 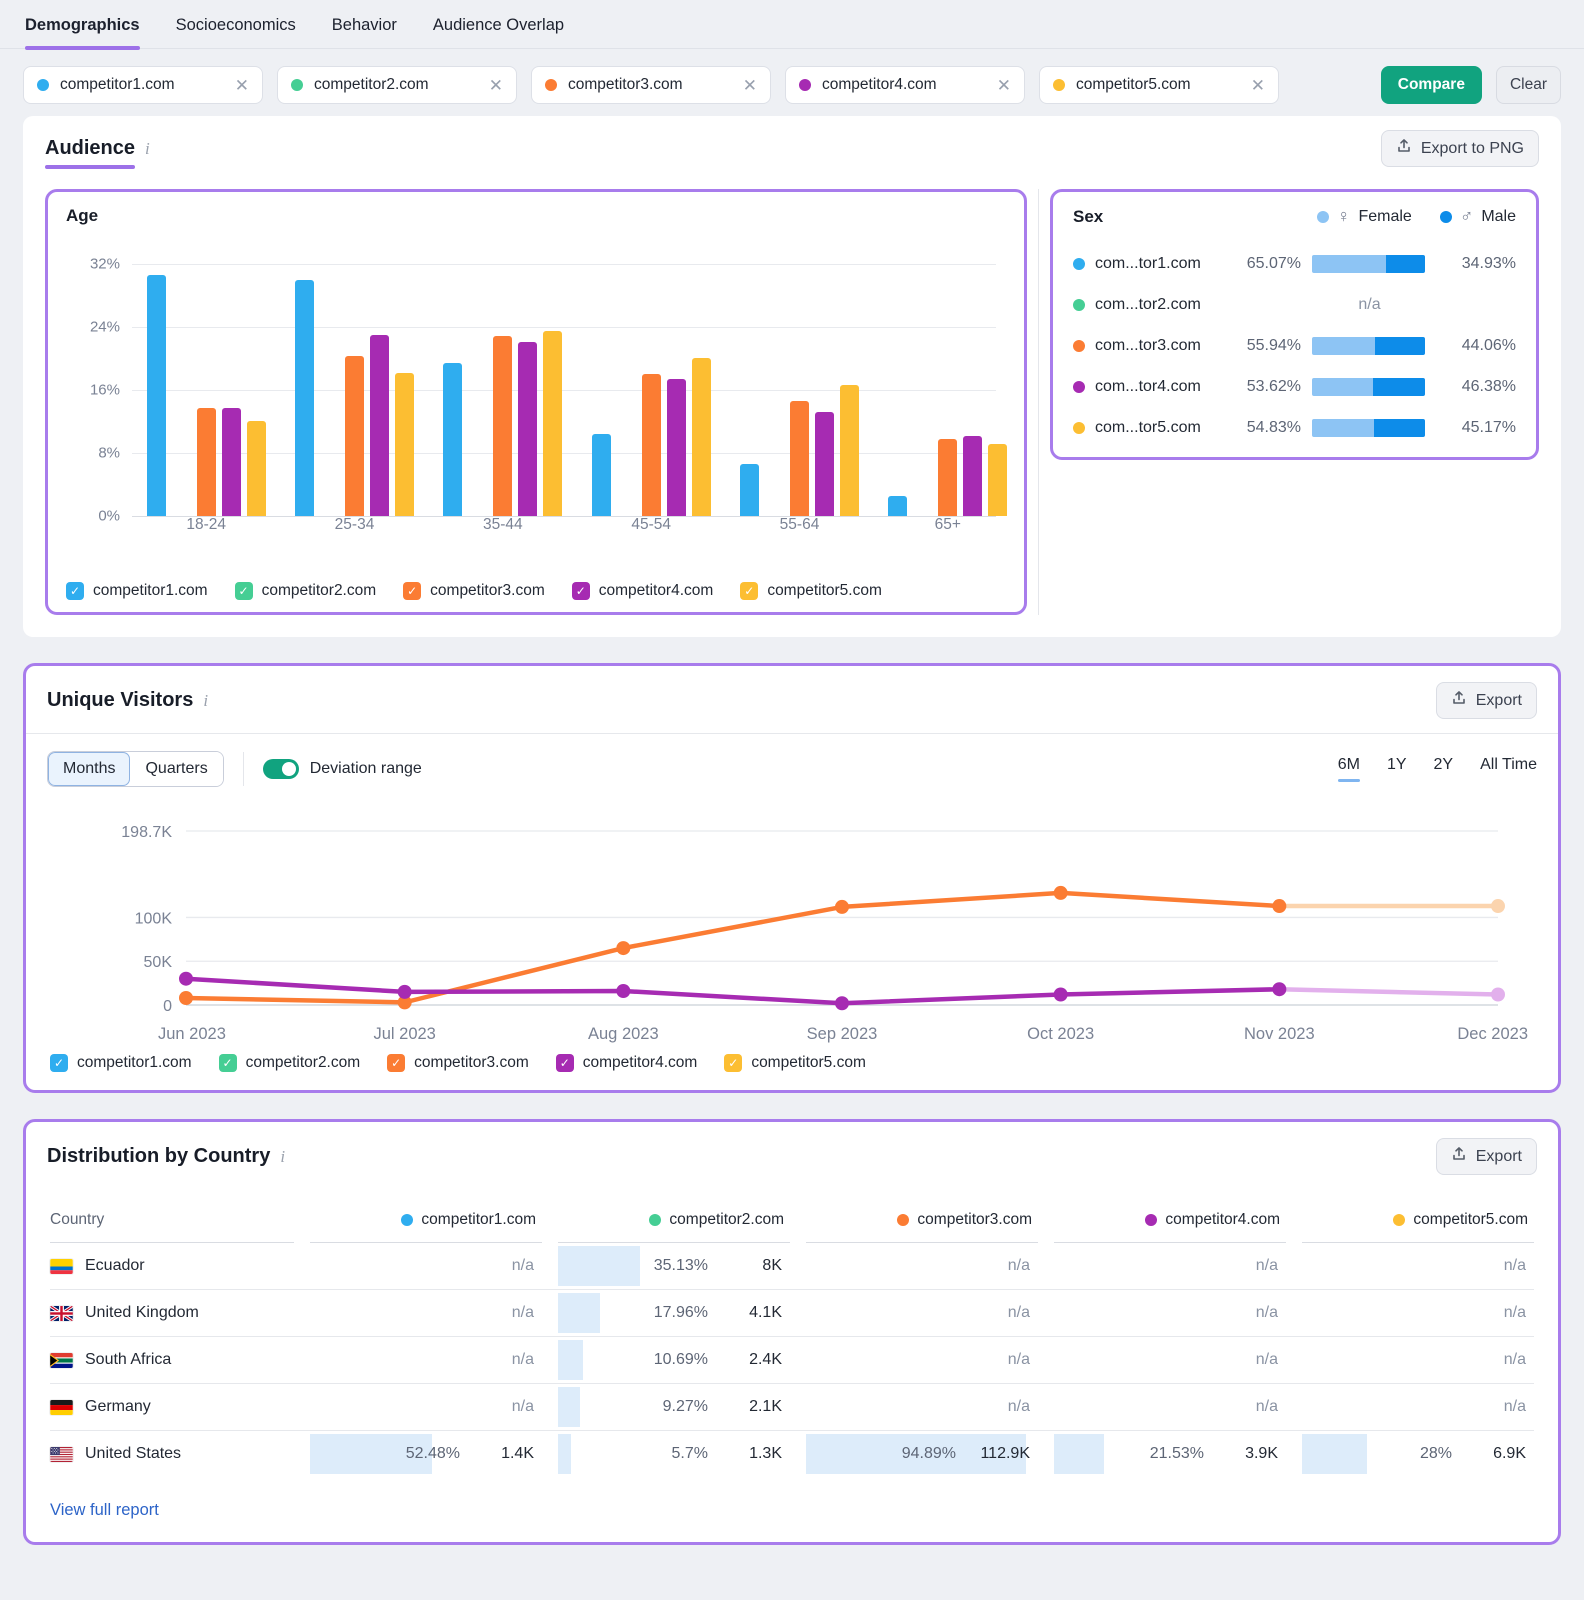 What do you see at coordinates (1148, 304) in the screenshot?
I see `sex-site-label: com...tor2.com` at bounding box center [1148, 304].